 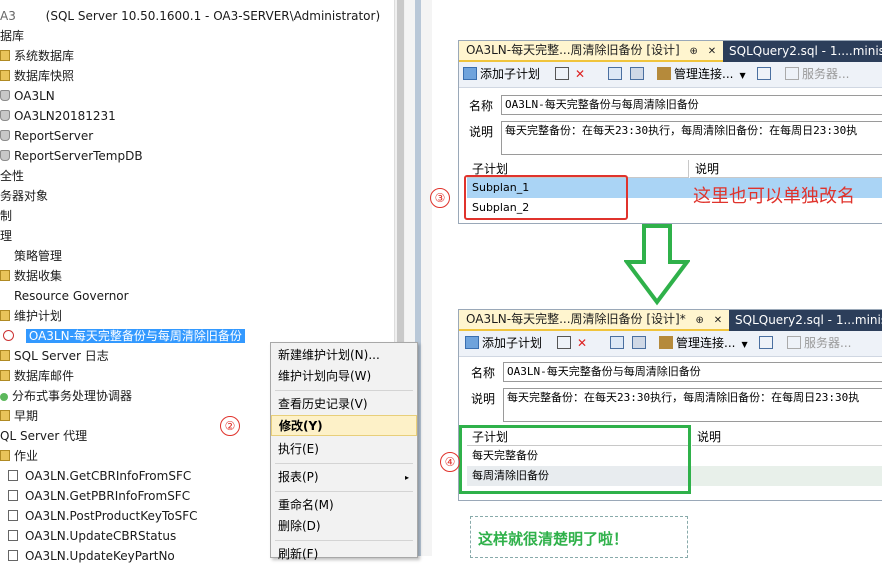 I want to click on tree-item-sql-agent: QL Server 代理, so click(x=43, y=436).